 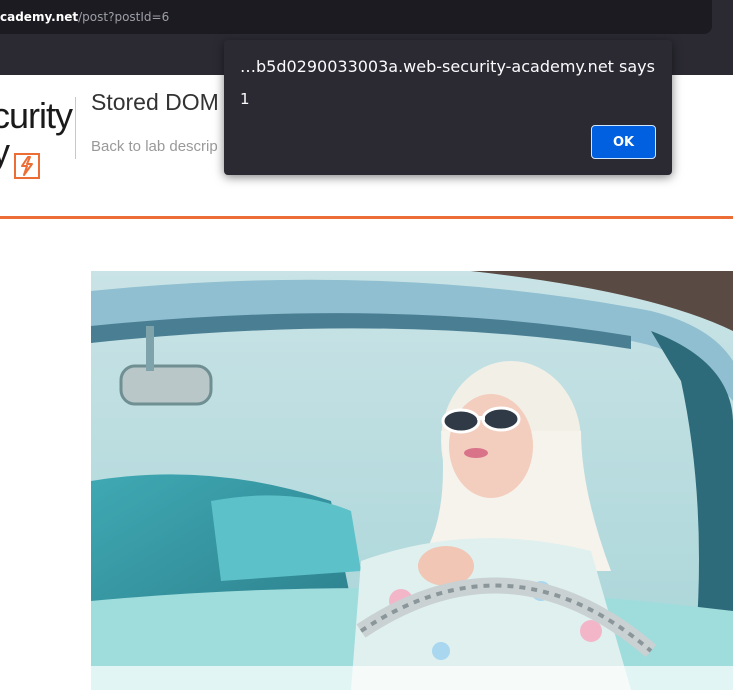 What do you see at coordinates (36, 115) in the screenshot?
I see `logo-text-line1: curity` at bounding box center [36, 115].